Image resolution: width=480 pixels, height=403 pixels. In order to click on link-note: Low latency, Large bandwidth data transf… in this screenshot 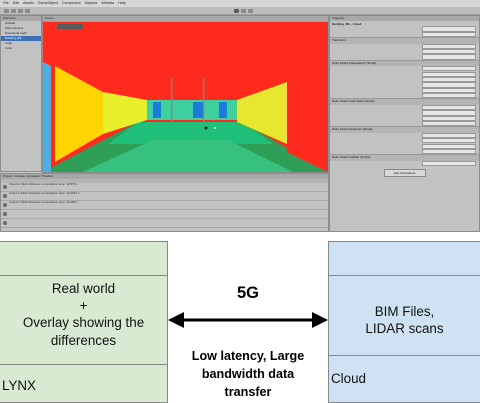, I will do `click(248, 374)`.